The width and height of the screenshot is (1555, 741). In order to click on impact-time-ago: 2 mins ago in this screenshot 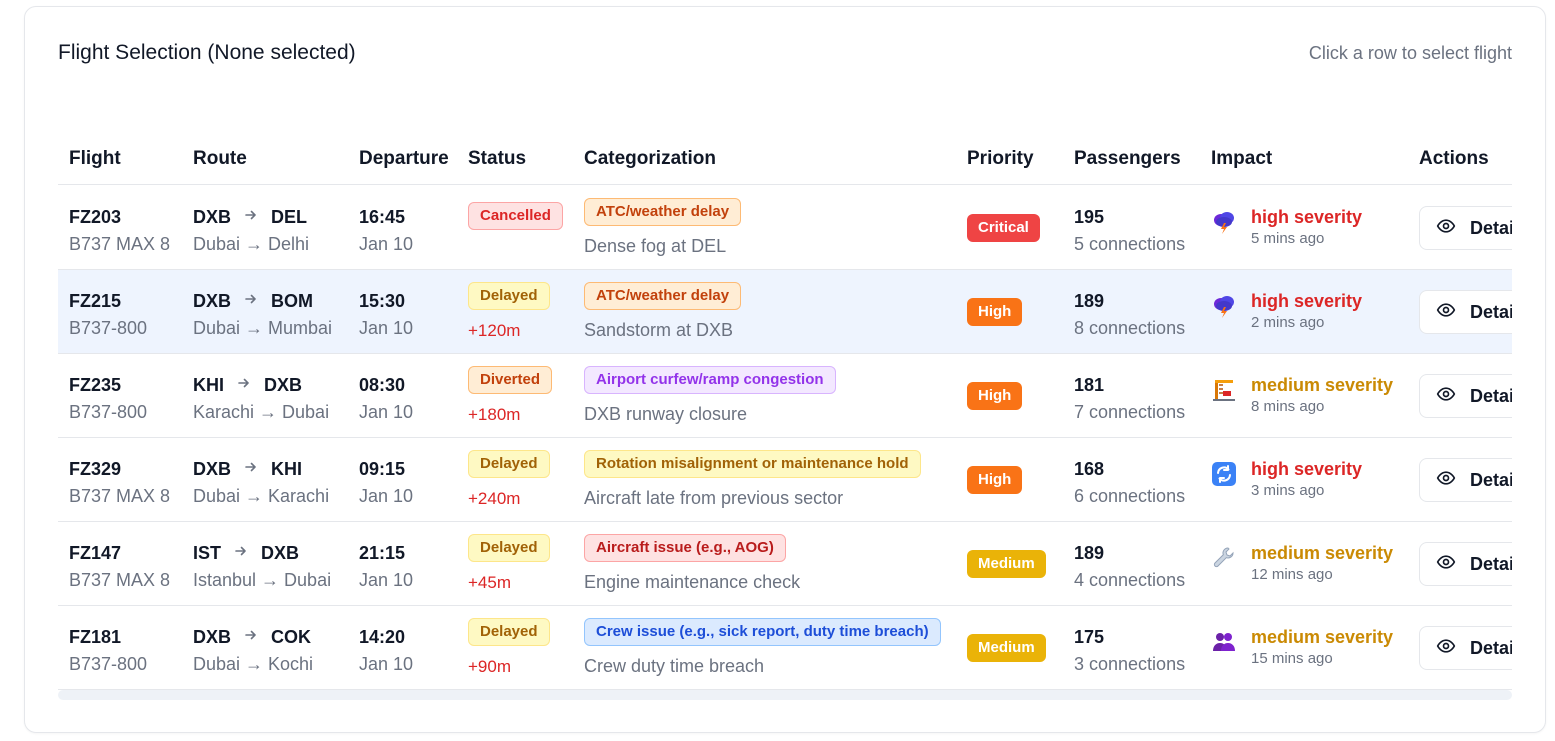, I will do `click(1288, 322)`.